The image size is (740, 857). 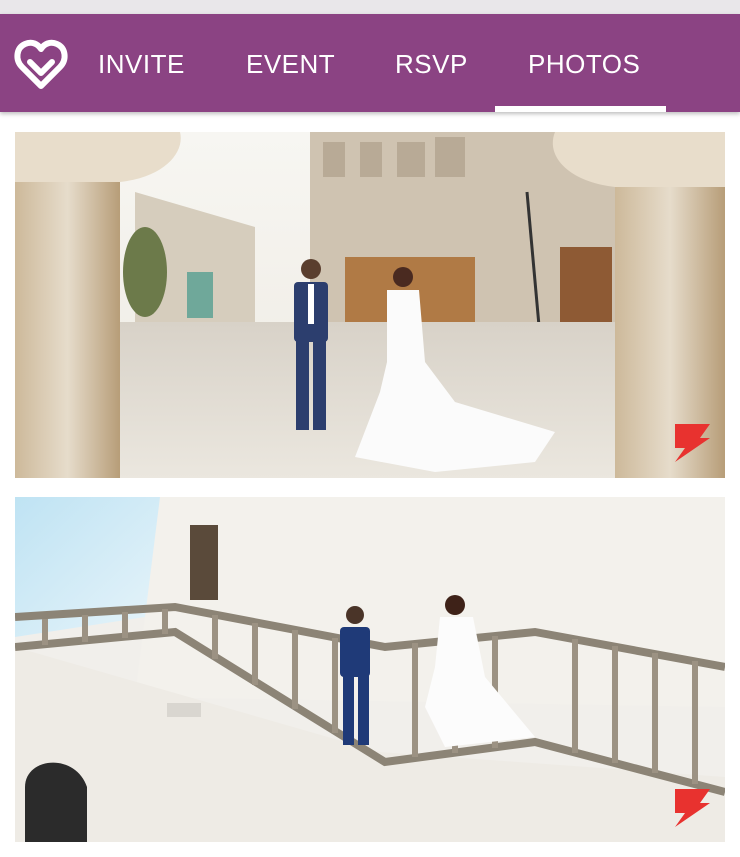 I want to click on app-logo, so click(x=41, y=63).